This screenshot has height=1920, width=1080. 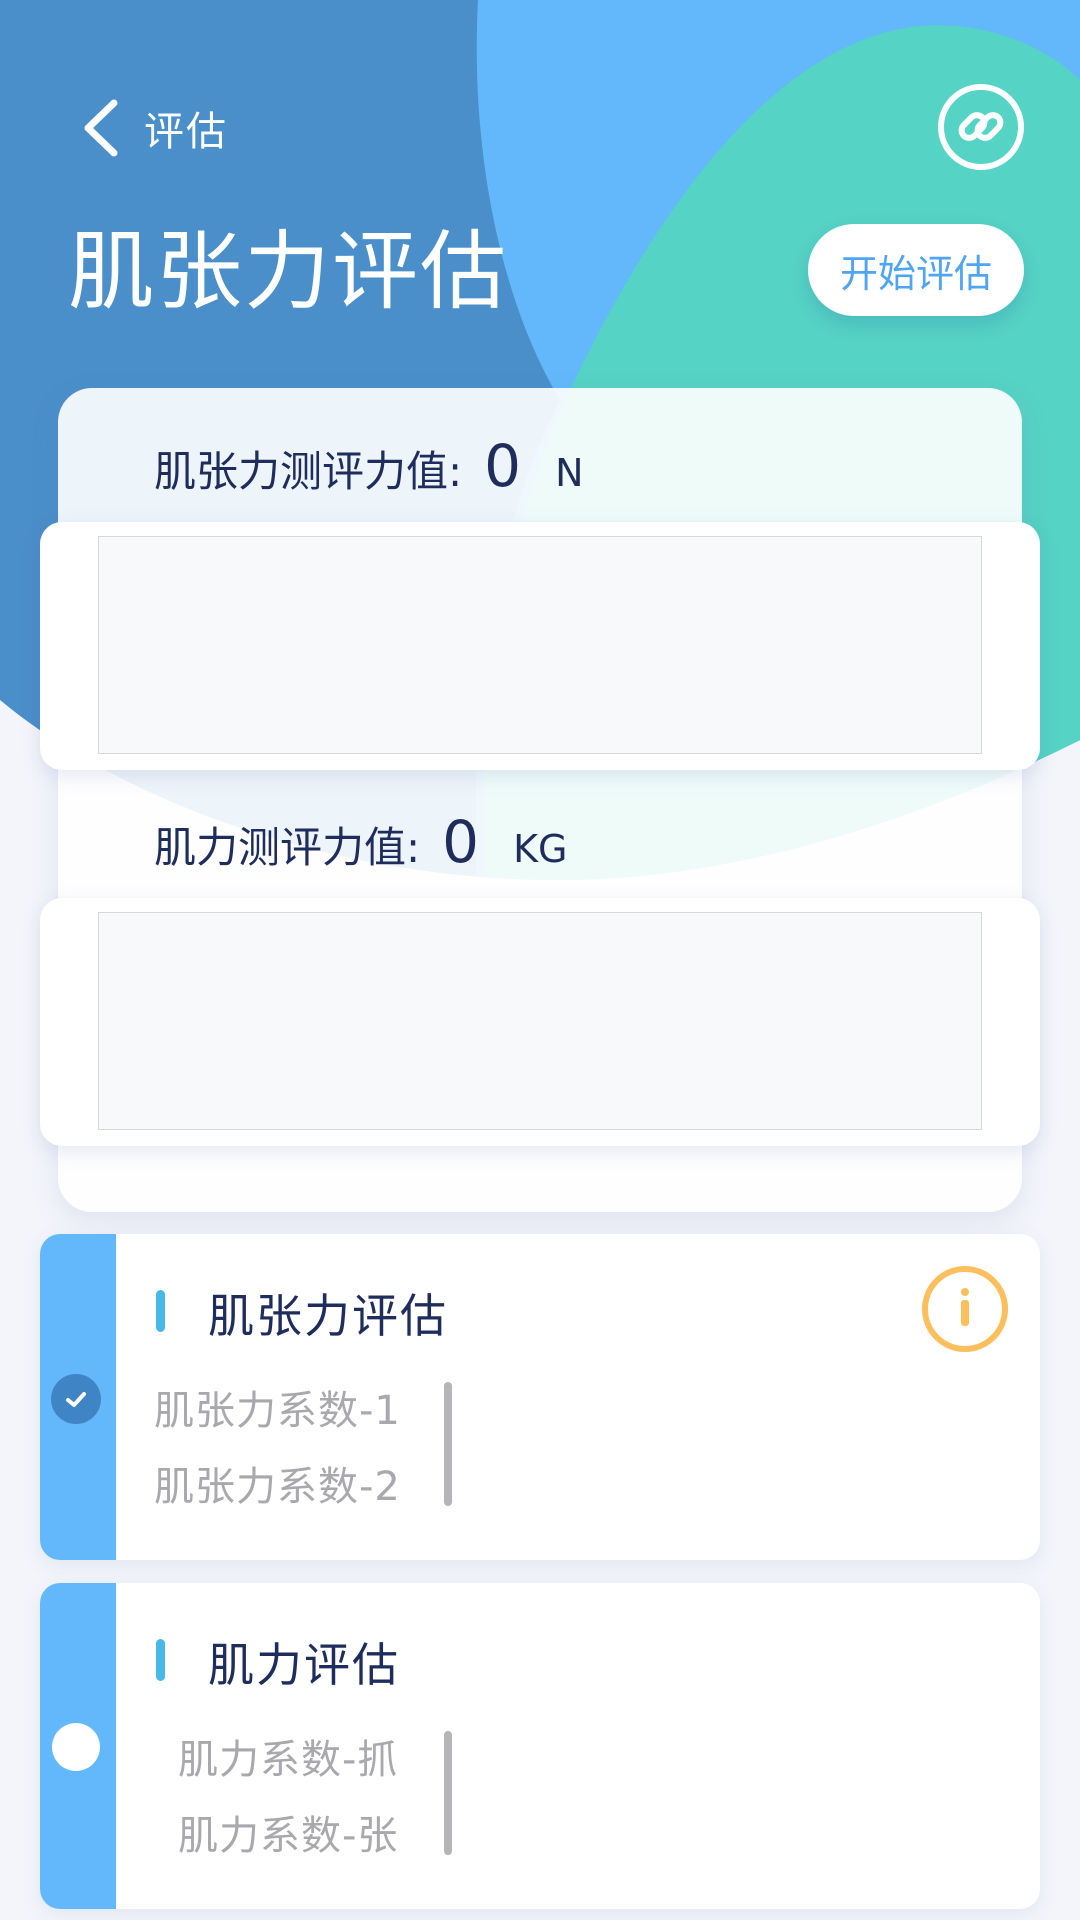 I want to click on strength-metric: 肌力测评力值: 0 KG, so click(x=360, y=842).